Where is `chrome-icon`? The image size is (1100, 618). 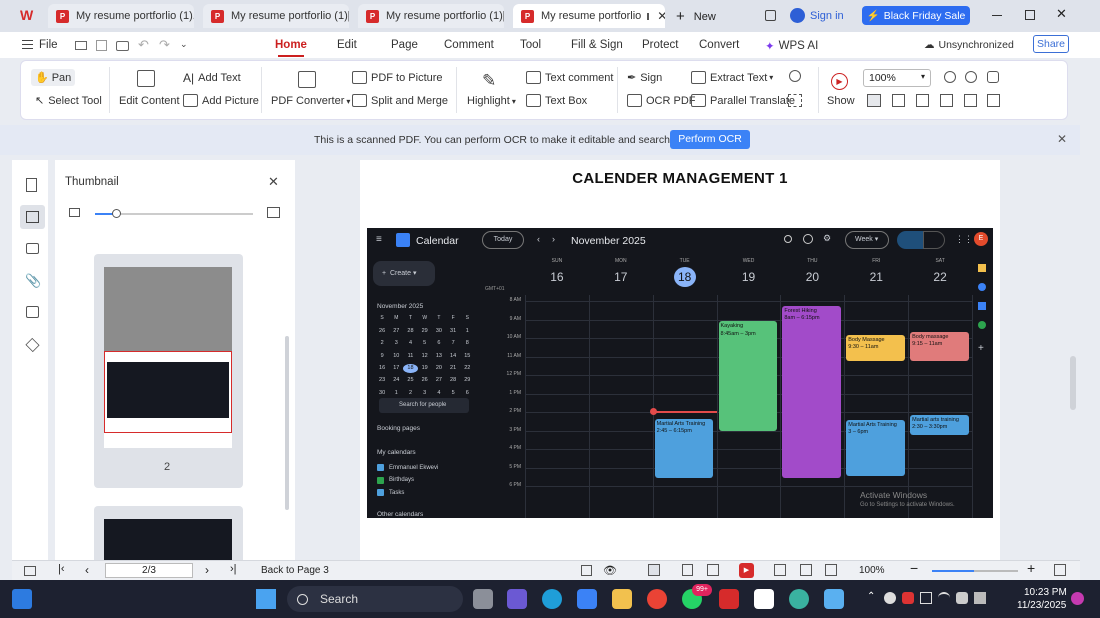 chrome-icon is located at coordinates (657, 599).